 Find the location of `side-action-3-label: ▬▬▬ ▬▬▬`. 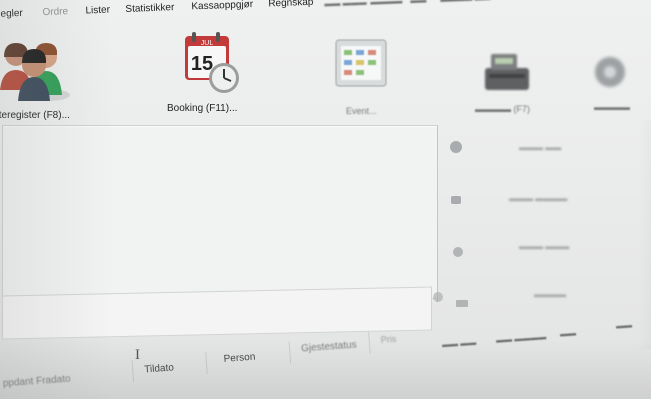

side-action-3-label: ▬▬▬ ▬▬▬ is located at coordinates (544, 246).